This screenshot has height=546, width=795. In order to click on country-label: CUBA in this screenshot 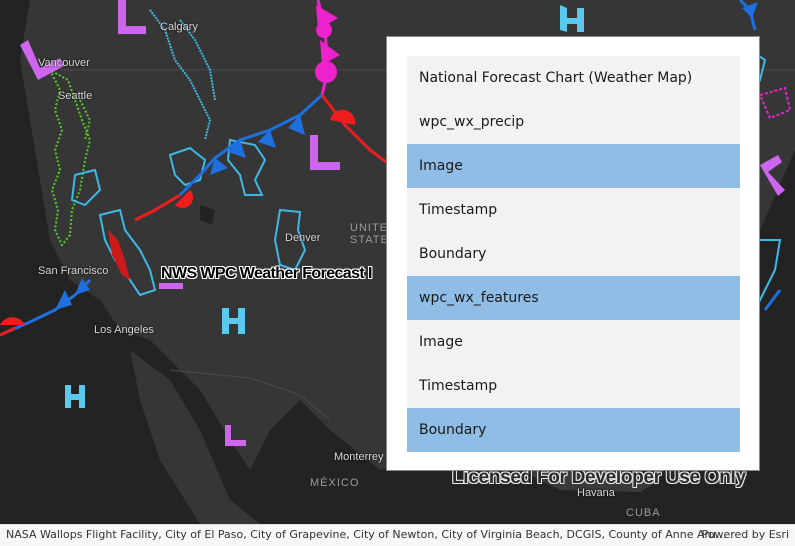, I will do `click(643, 513)`.